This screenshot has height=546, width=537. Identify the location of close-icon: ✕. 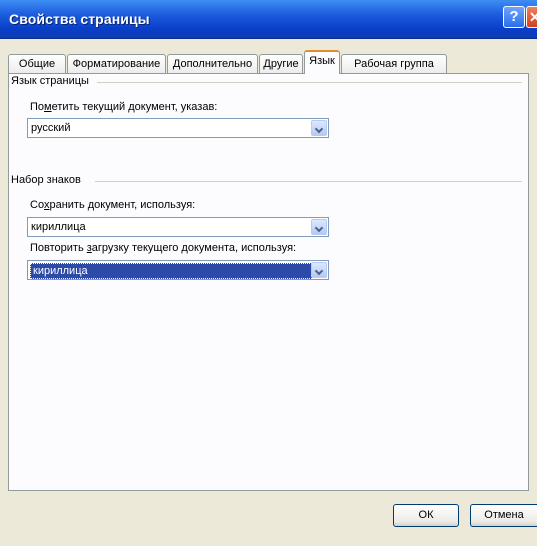
(533, 17).